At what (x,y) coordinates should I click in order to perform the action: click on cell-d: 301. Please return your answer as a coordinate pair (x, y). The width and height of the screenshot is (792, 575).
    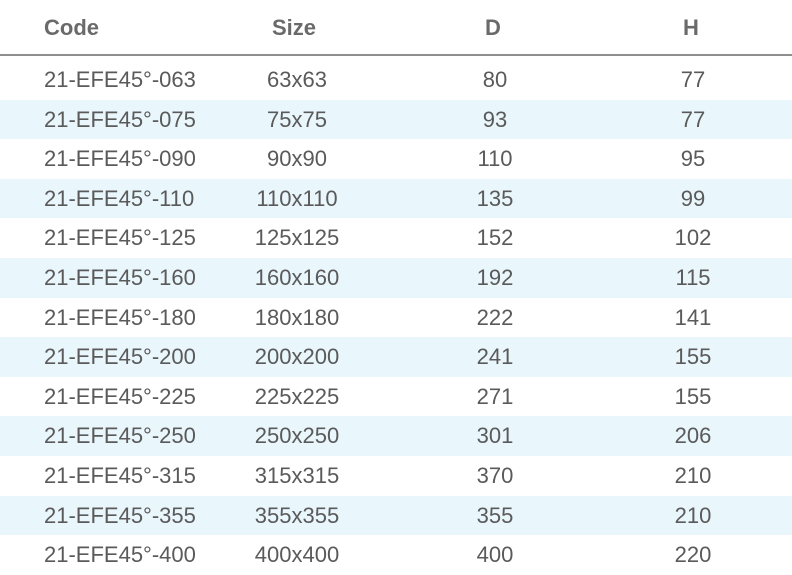
    Looking at the image, I should click on (495, 436).